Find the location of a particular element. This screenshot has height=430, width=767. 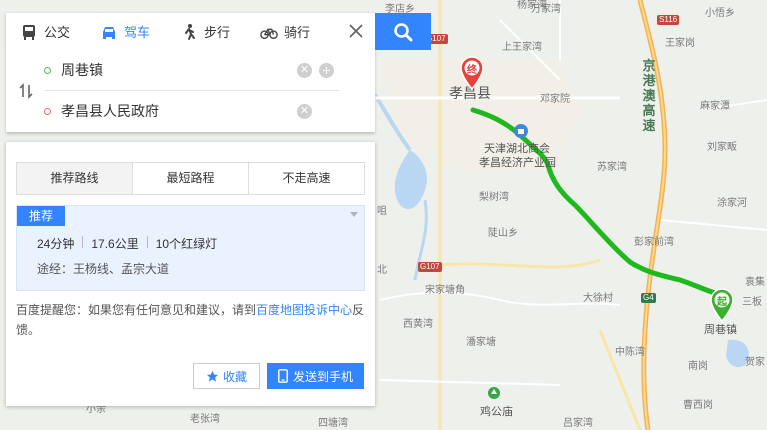

map-label: 涂家河 is located at coordinates (732, 203).